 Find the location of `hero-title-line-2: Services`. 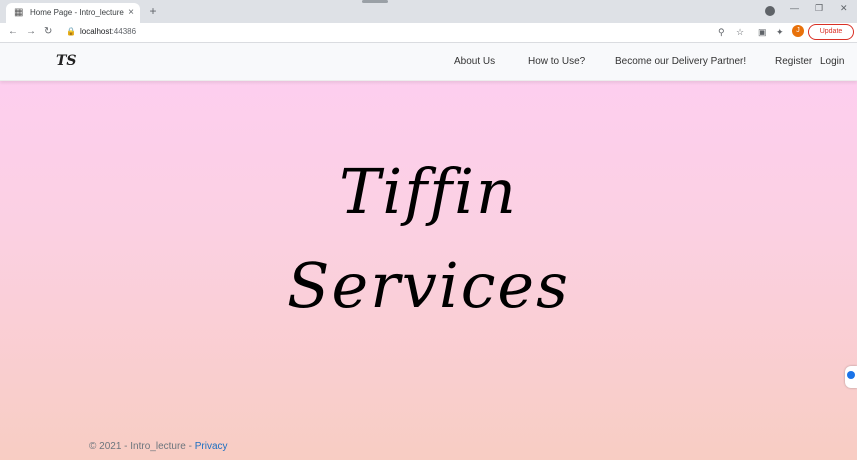

hero-title-line-2: Services is located at coordinates (428, 285).